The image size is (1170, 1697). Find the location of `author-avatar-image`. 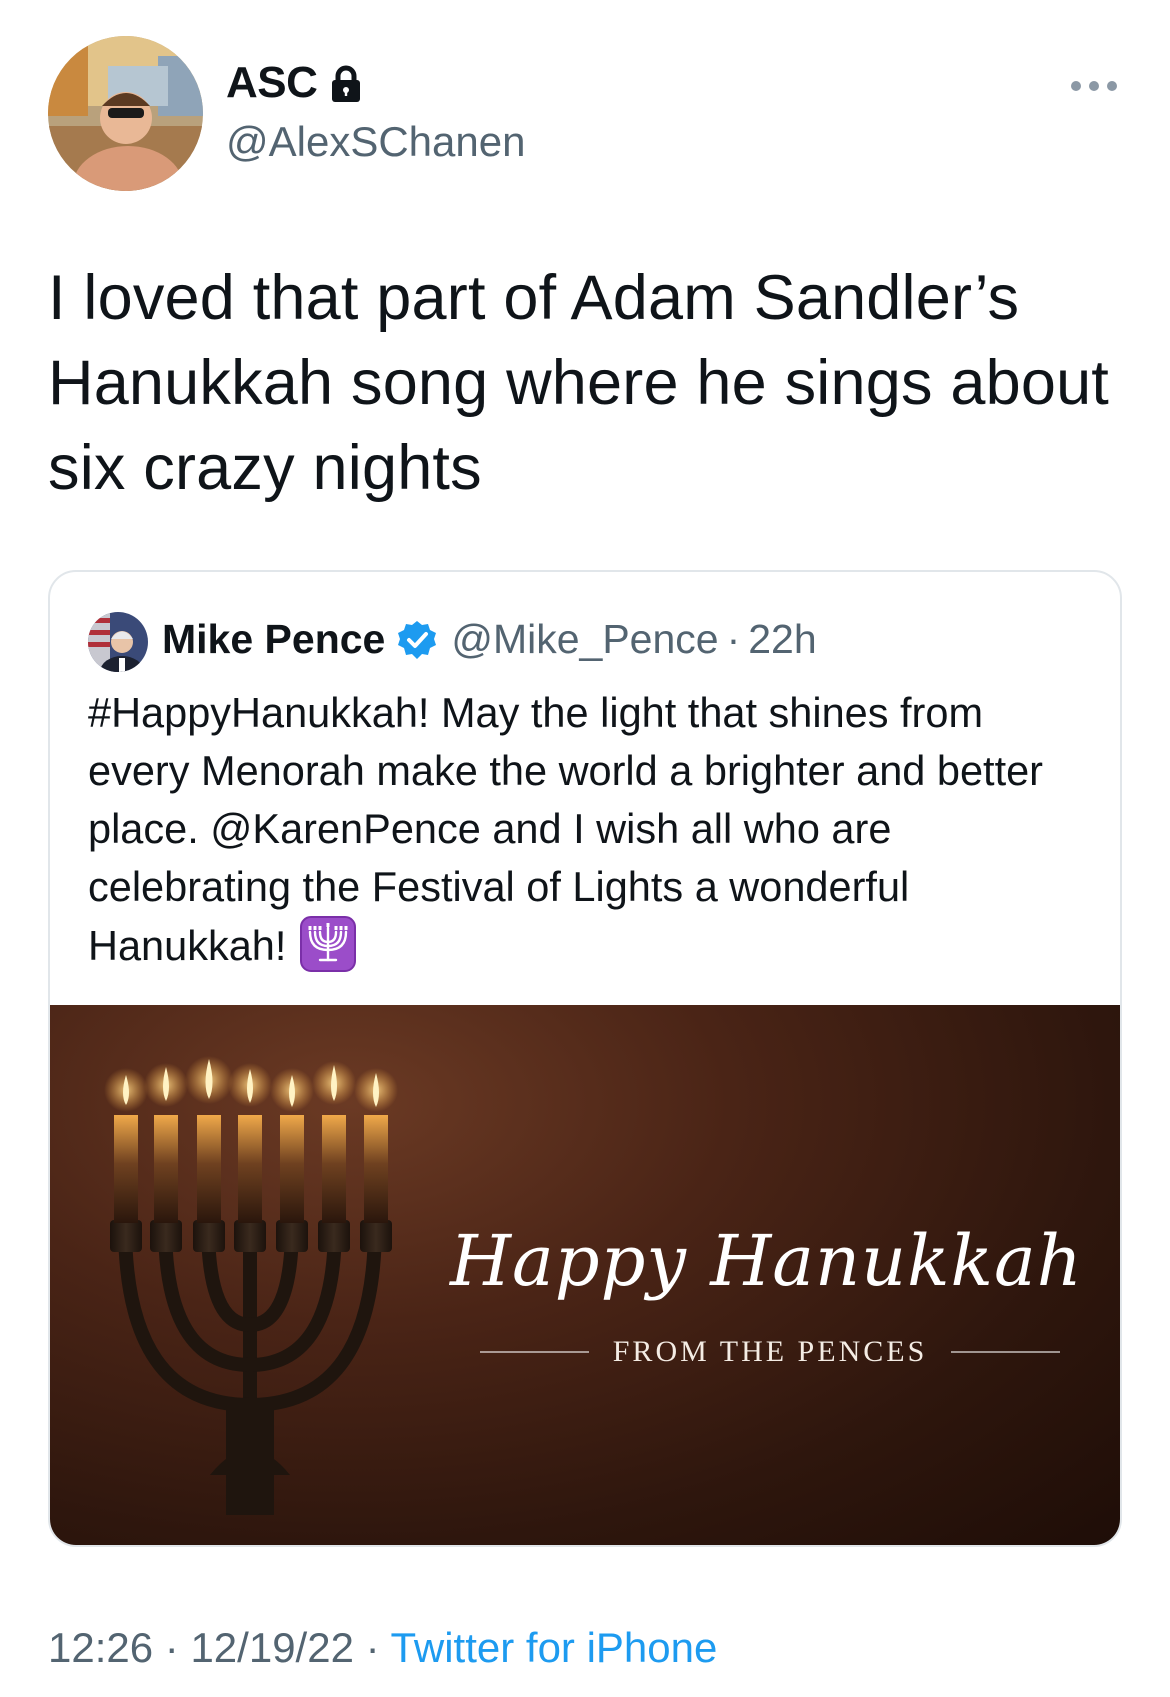

author-avatar-image is located at coordinates (125, 113).